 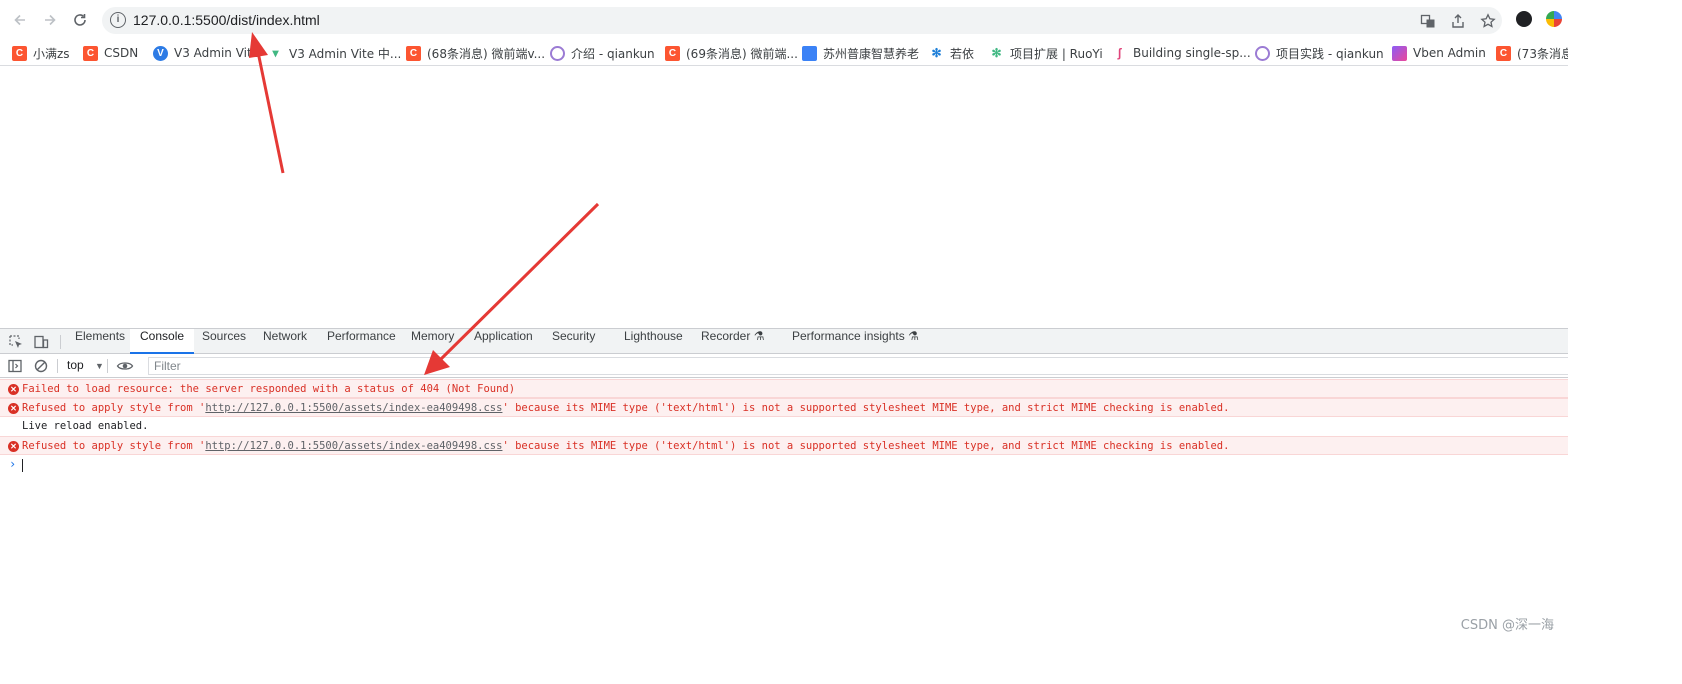 What do you see at coordinates (1532, 53) in the screenshot?
I see `bookmark-item: C (73条消息` at bounding box center [1532, 53].